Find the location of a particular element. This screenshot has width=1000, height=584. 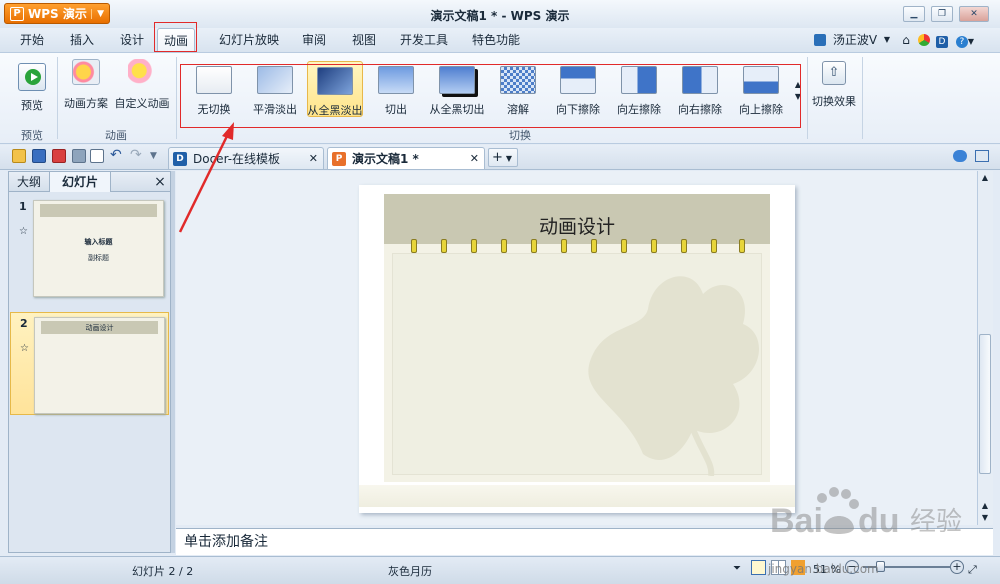

help-icon: ? ▼ is located at coordinates (965, 40).